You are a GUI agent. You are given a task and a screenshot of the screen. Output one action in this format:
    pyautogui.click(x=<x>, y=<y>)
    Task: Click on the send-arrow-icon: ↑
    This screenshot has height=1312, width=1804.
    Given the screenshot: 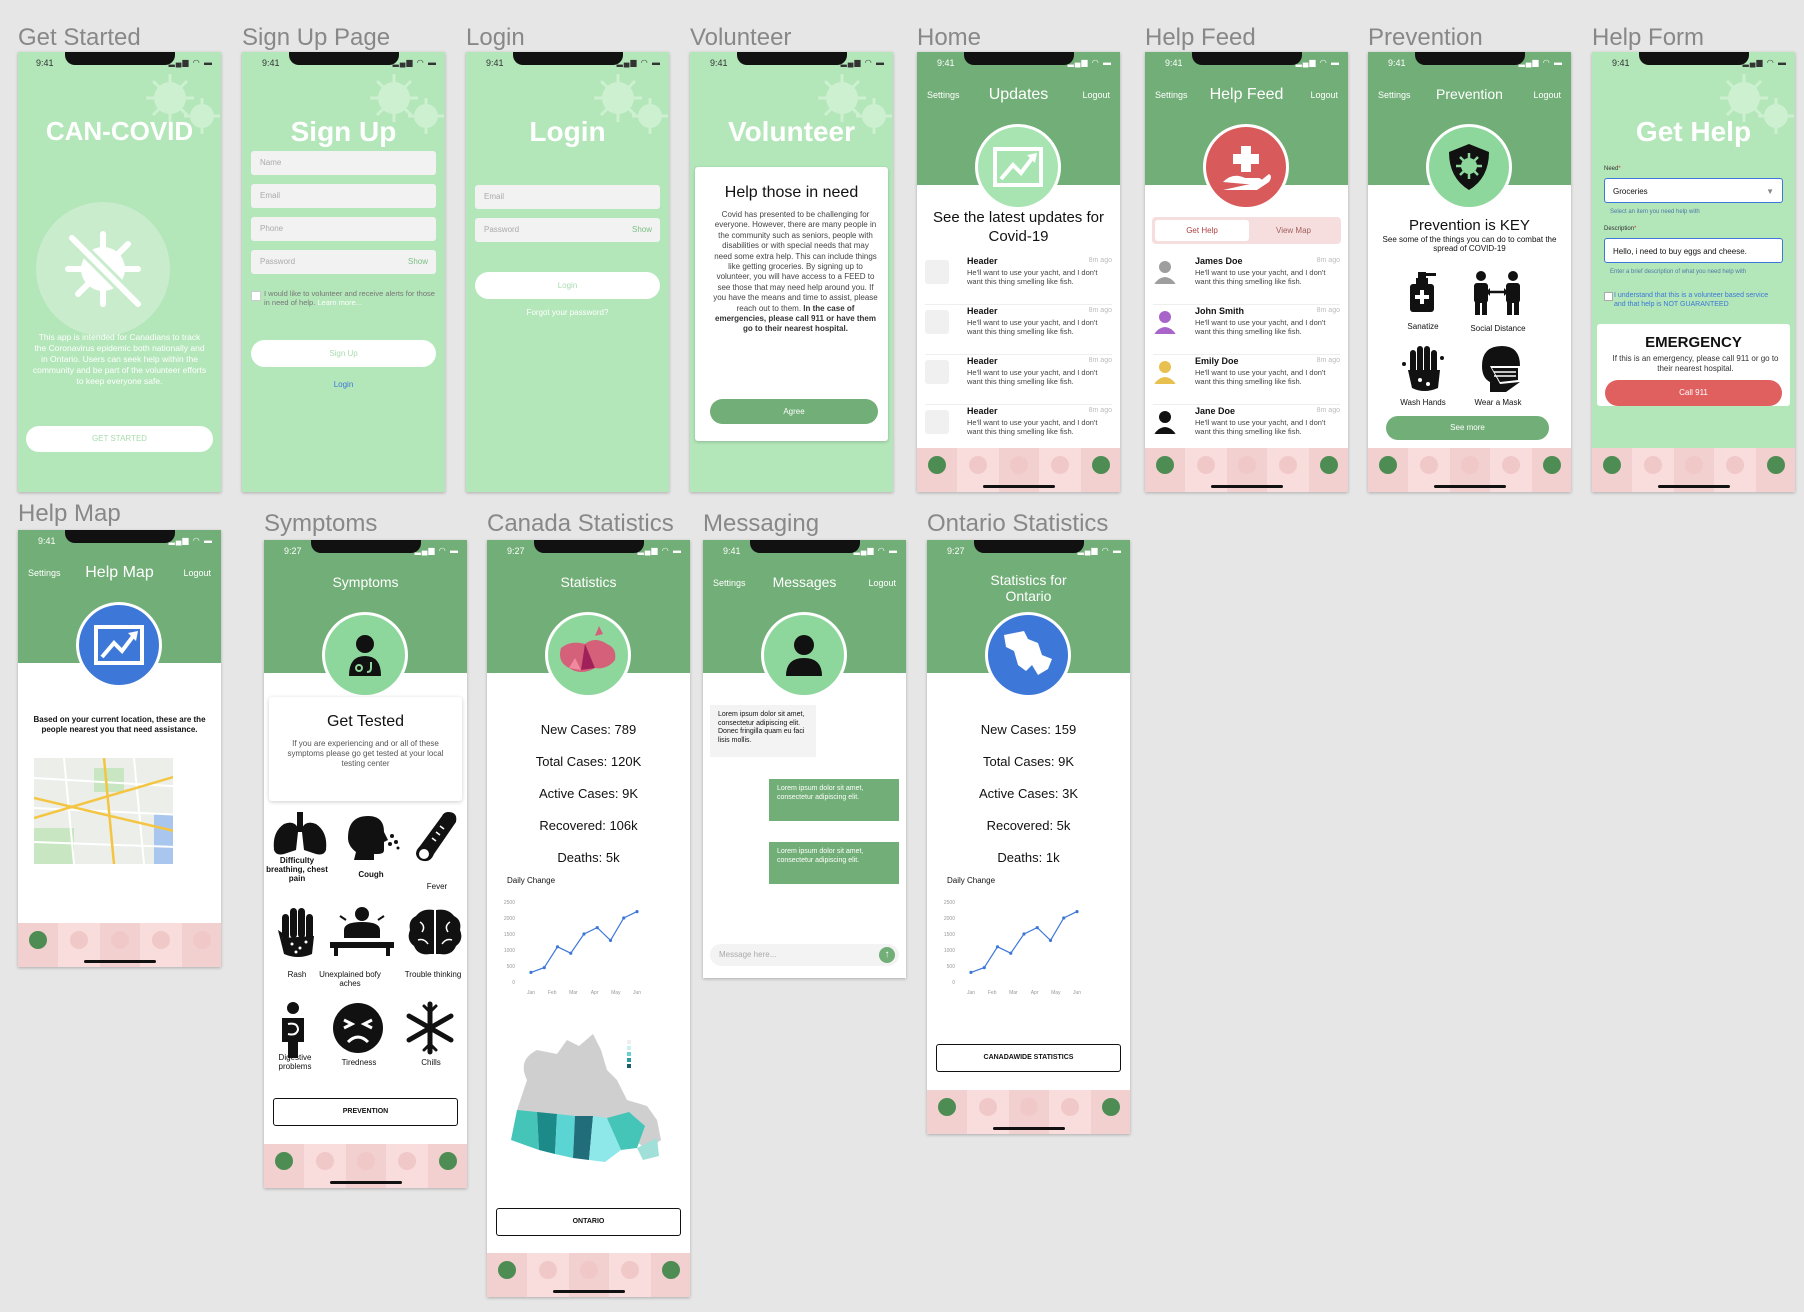 What is the action you would take?
    pyautogui.click(x=887, y=955)
    